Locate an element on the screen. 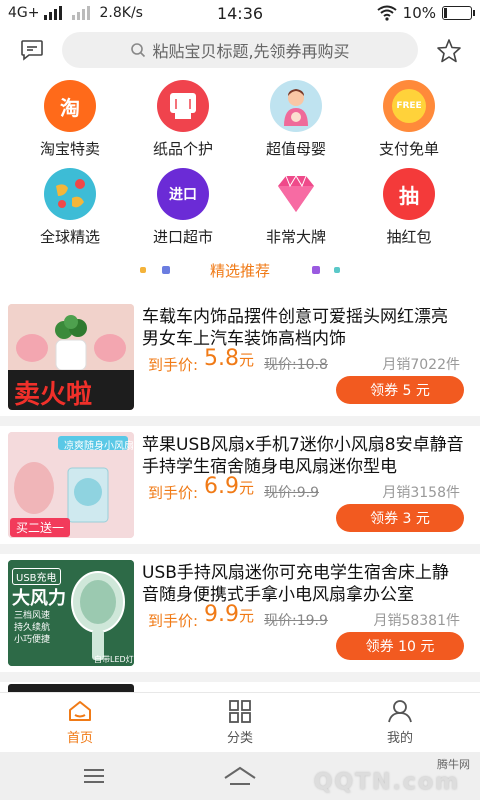 This screenshot has height=800, width=480. category-label: 抽红包 is located at coordinates (409, 237).